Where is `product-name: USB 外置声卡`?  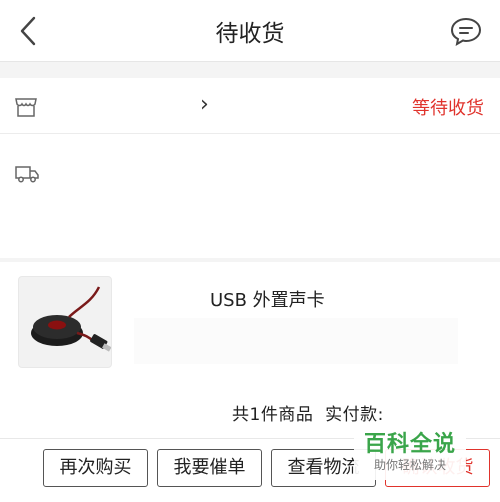
product-name: USB 外置声卡 is located at coordinates (267, 299).